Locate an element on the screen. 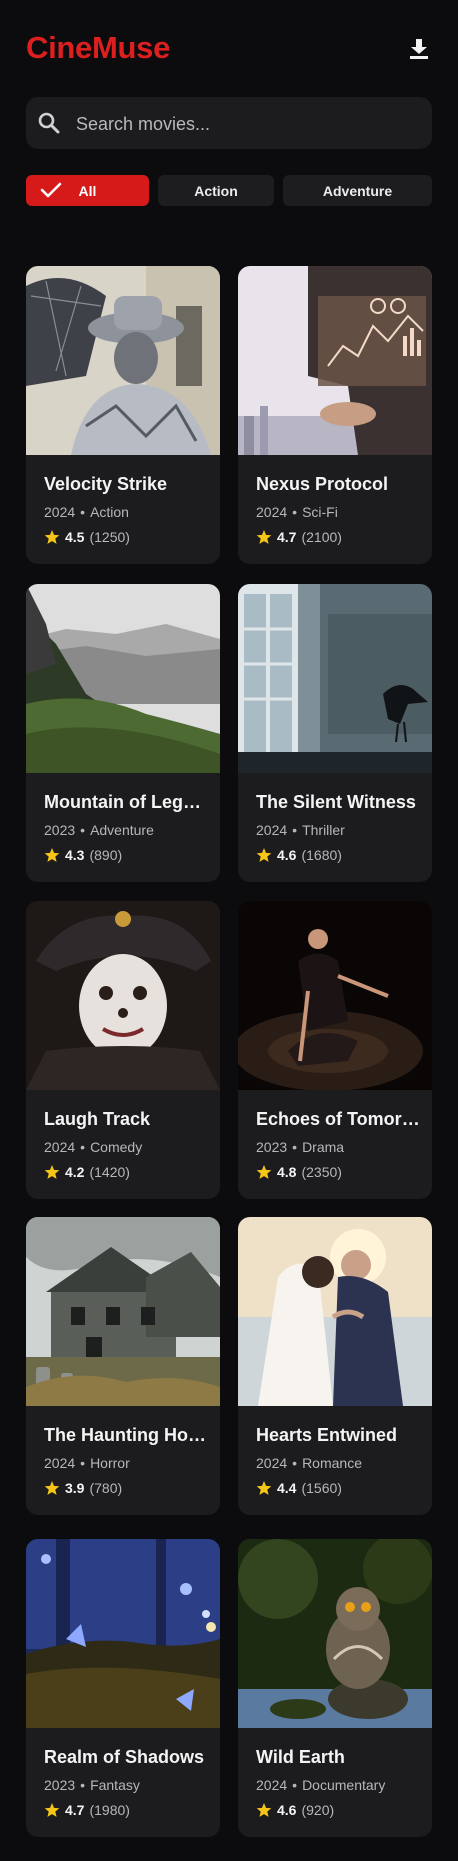 The height and width of the screenshot is (1861, 458). movie-card: Echoes of Tomorrow 2023 • Drama 4.8 (2350) is located at coordinates (335, 1050).